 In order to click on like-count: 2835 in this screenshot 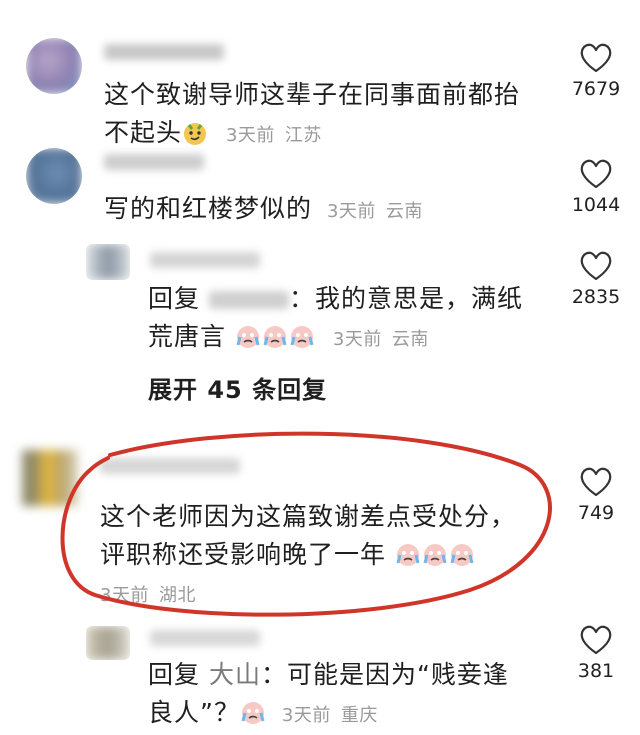, I will do `click(596, 297)`.